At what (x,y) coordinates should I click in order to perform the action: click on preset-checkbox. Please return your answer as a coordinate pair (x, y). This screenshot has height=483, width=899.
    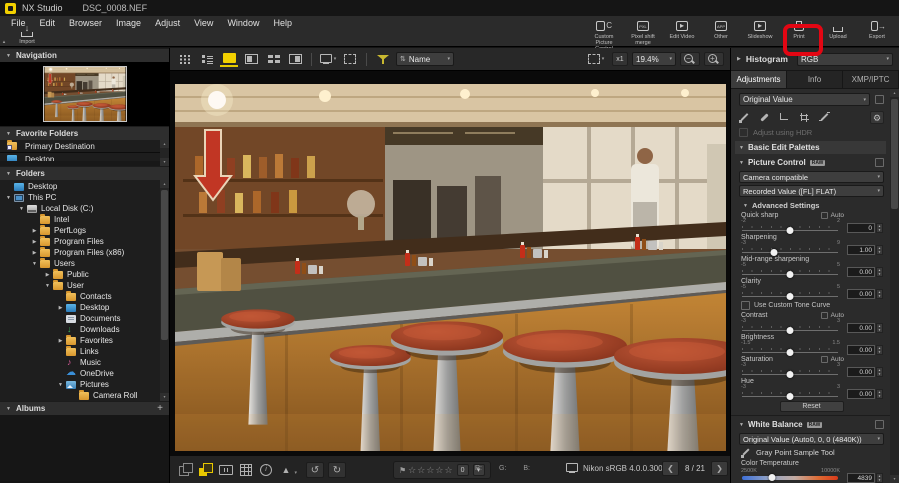
    Looking at the image, I should click on (879, 99).